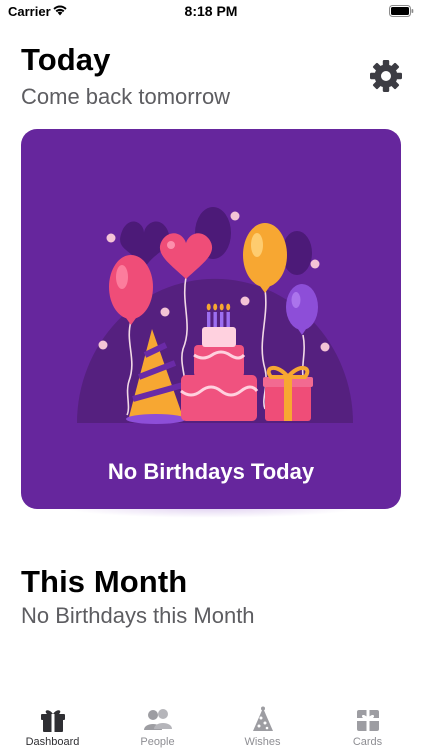 Image resolution: width=422 pixels, height=750 pixels. I want to click on settings-gear-icon, so click(386, 76).